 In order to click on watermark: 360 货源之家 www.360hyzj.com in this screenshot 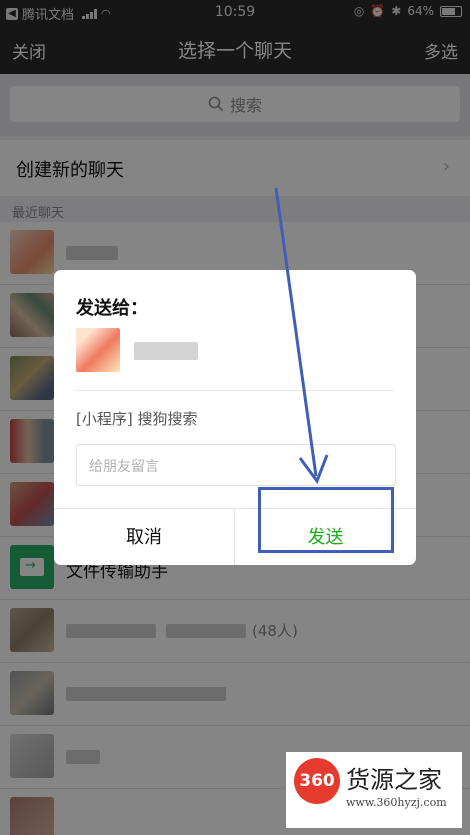, I will do `click(374, 790)`.